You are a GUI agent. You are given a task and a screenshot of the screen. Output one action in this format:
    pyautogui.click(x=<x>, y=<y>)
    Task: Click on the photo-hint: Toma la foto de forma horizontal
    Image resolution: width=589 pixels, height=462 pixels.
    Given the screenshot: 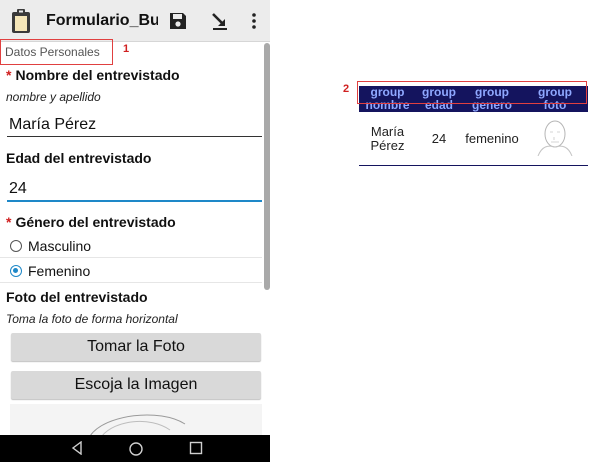 What is the action you would take?
    pyautogui.click(x=92, y=319)
    